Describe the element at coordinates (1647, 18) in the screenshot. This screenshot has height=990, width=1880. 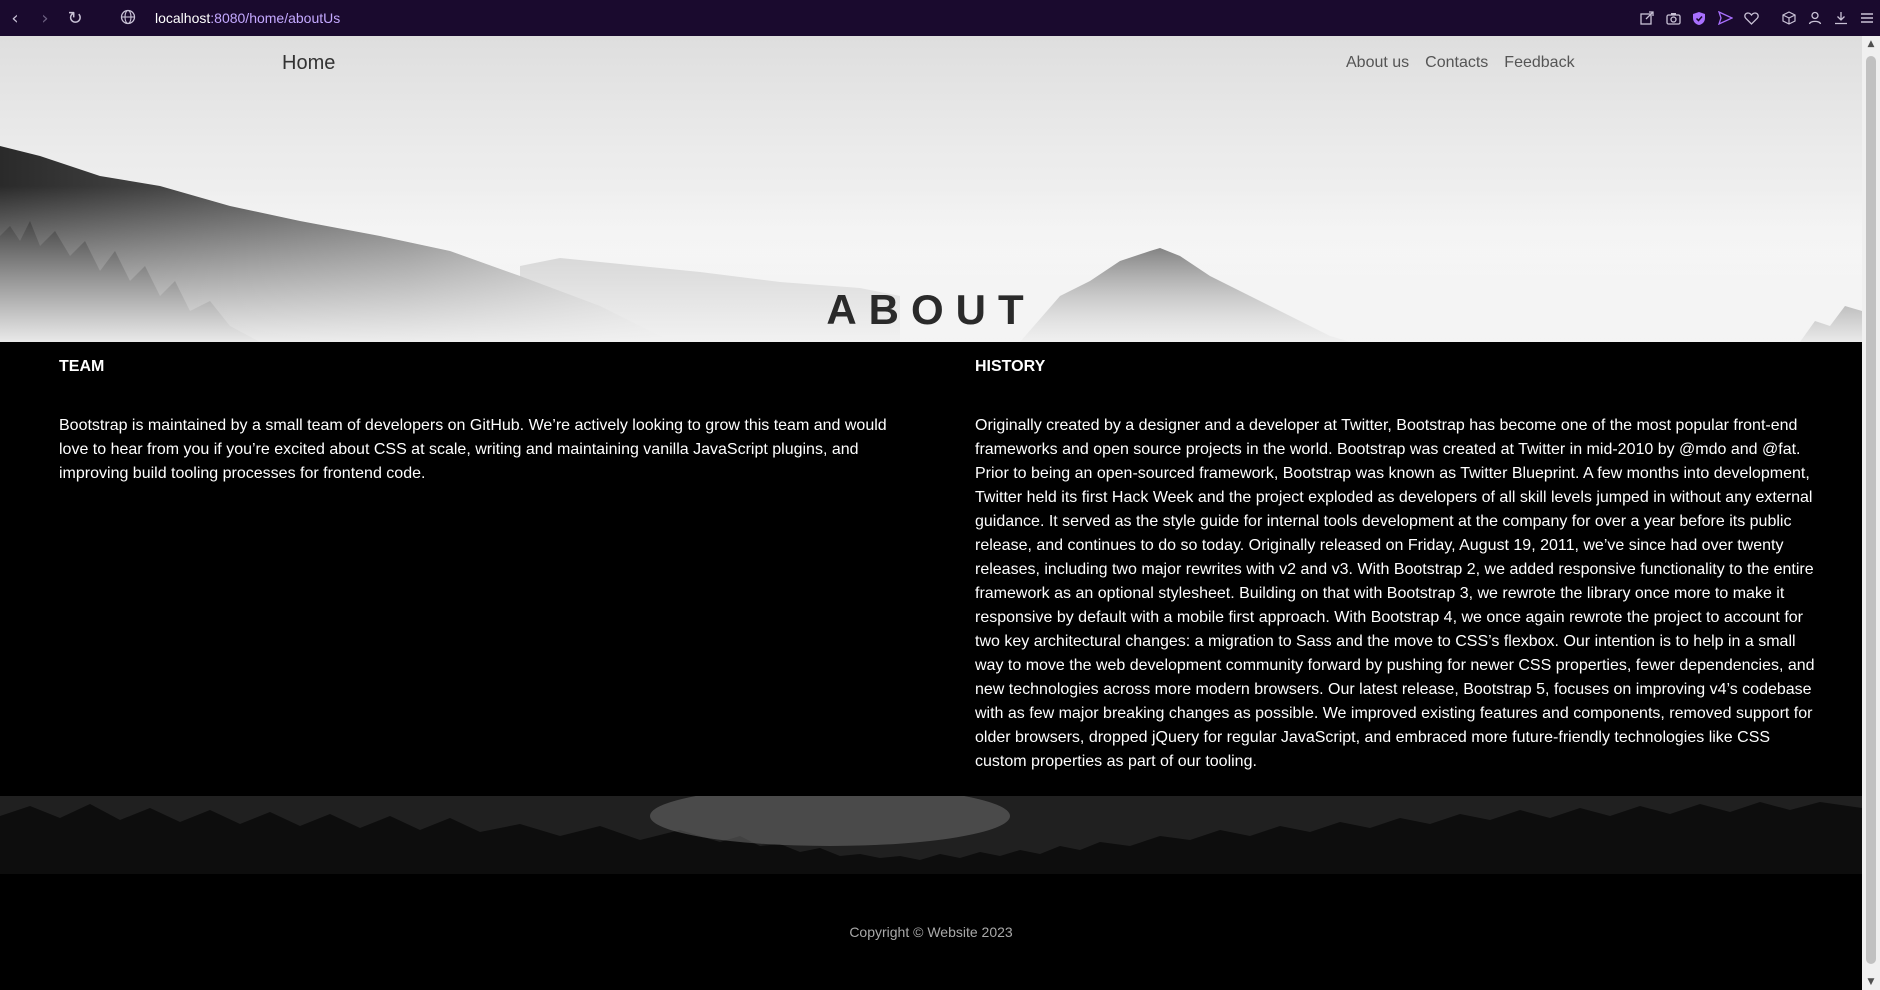
I see `share-icon` at that location.